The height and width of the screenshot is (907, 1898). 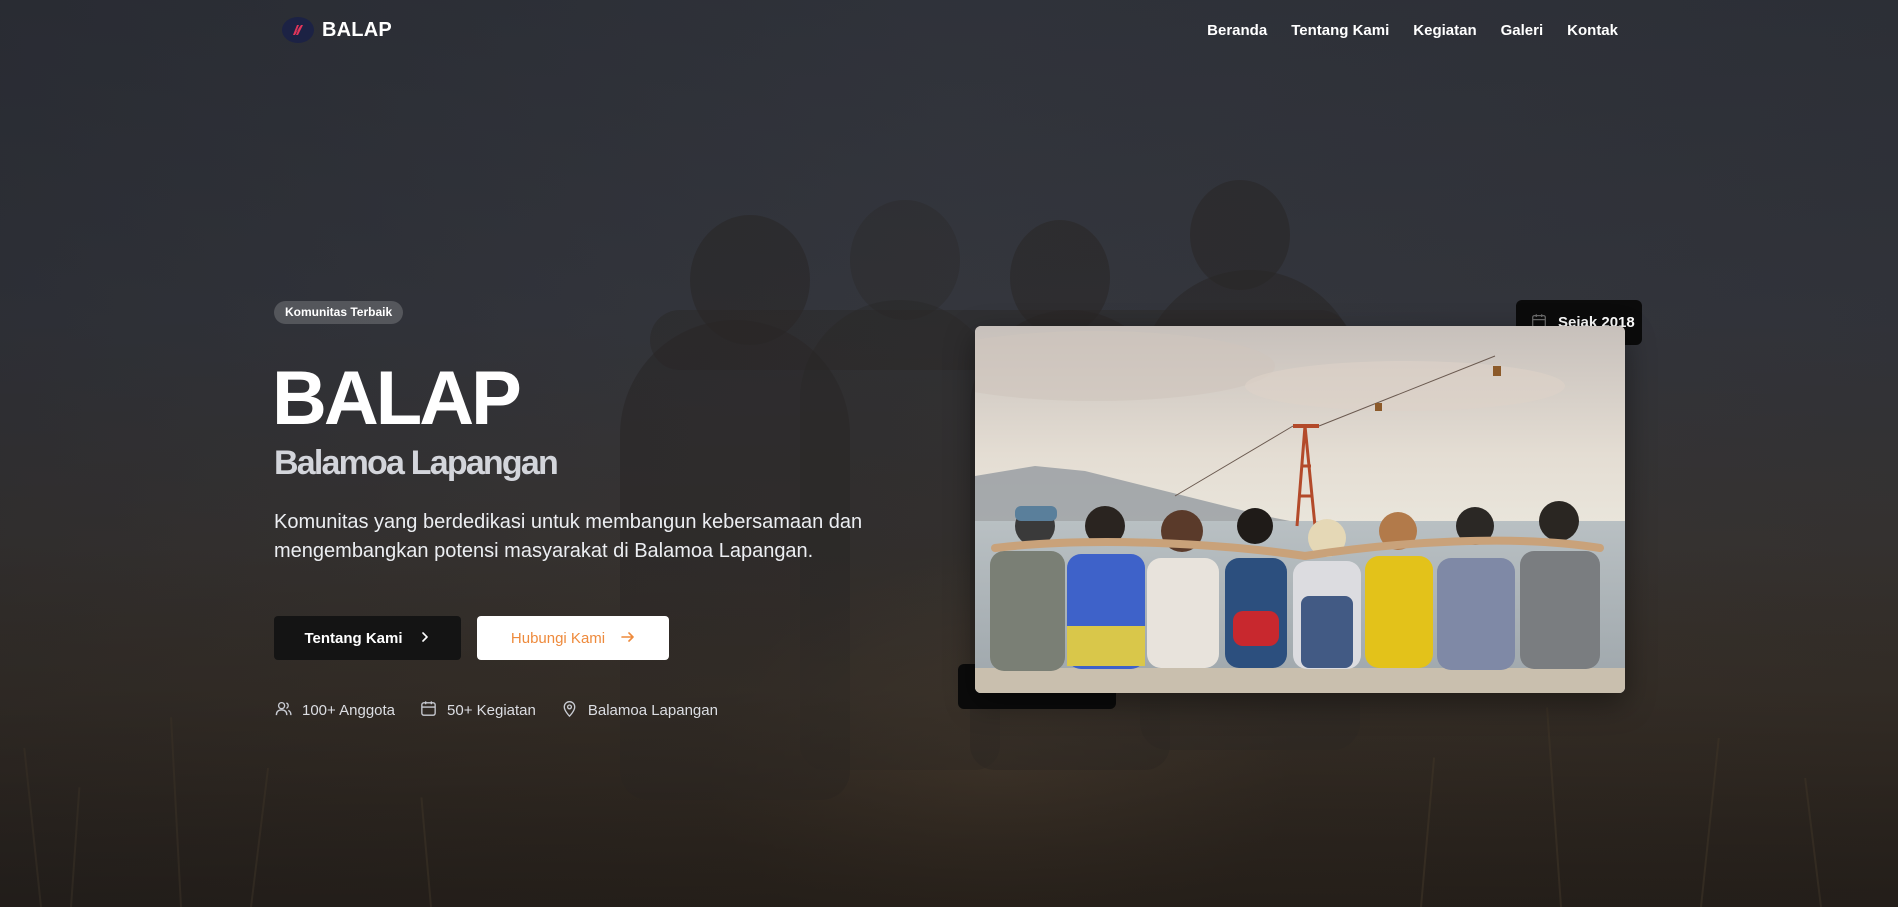 I want to click on nav-item-beranda: Beranda, so click(x=1237, y=30).